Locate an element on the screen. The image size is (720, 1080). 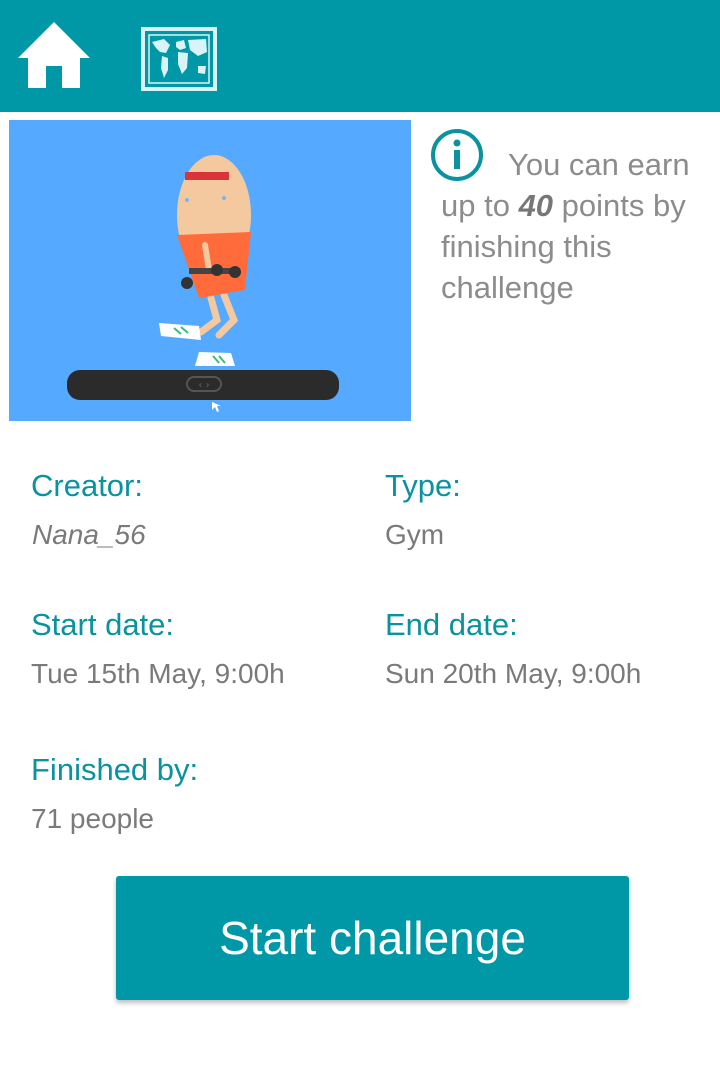
world-map-button is located at coordinates (180, 60).